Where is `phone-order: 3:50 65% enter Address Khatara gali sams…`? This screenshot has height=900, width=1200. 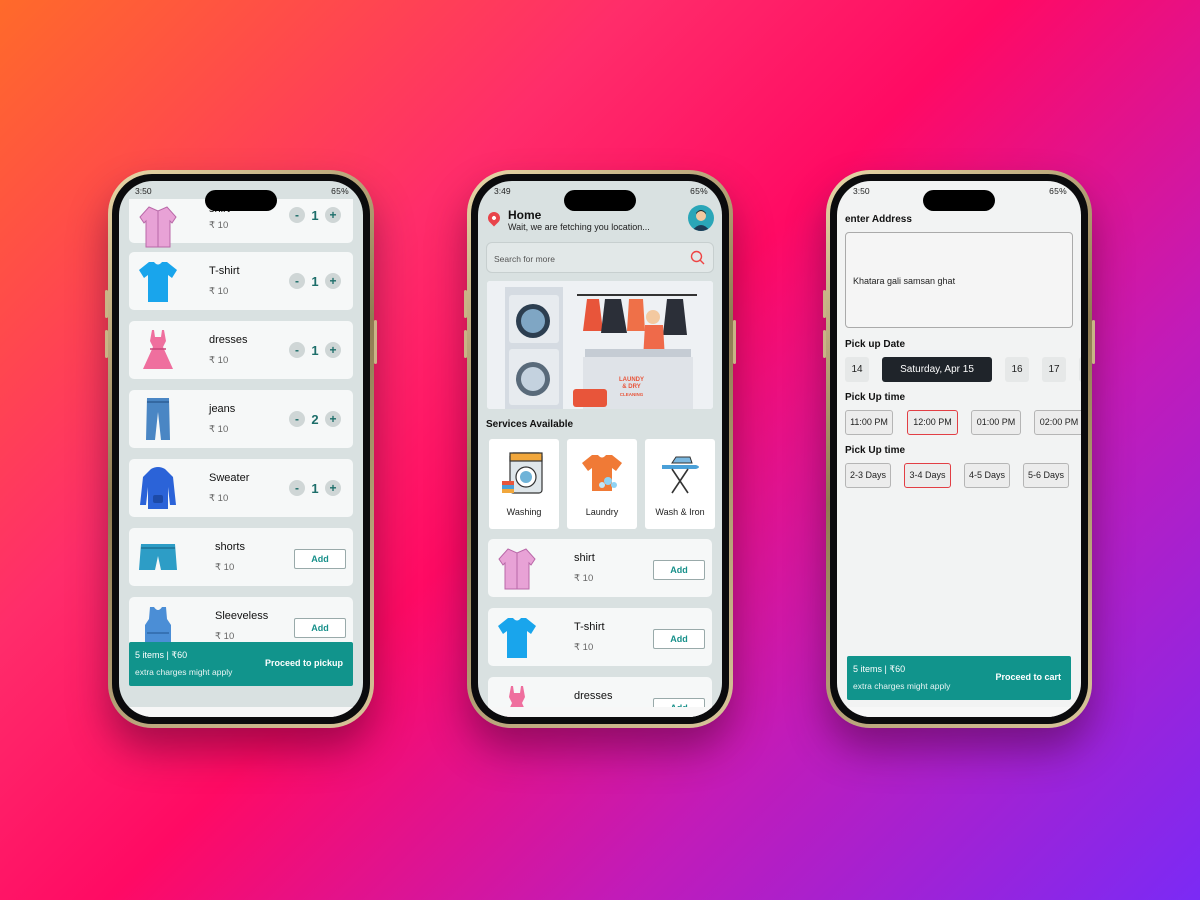 phone-order: 3:50 65% enter Address Khatara gali sams… is located at coordinates (959, 449).